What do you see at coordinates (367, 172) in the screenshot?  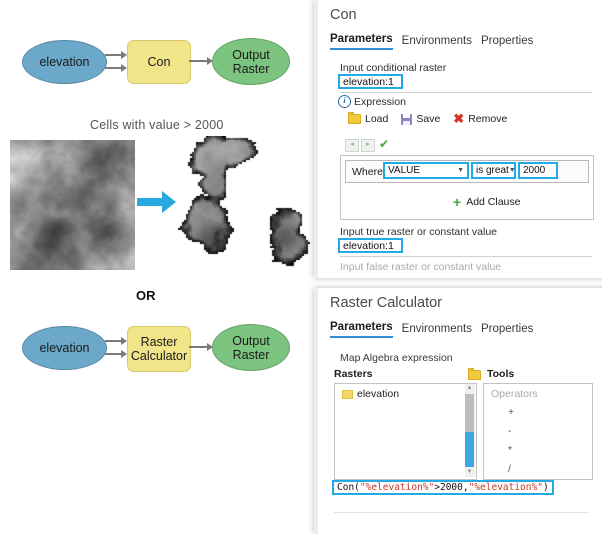 I see `where-label: Where` at bounding box center [367, 172].